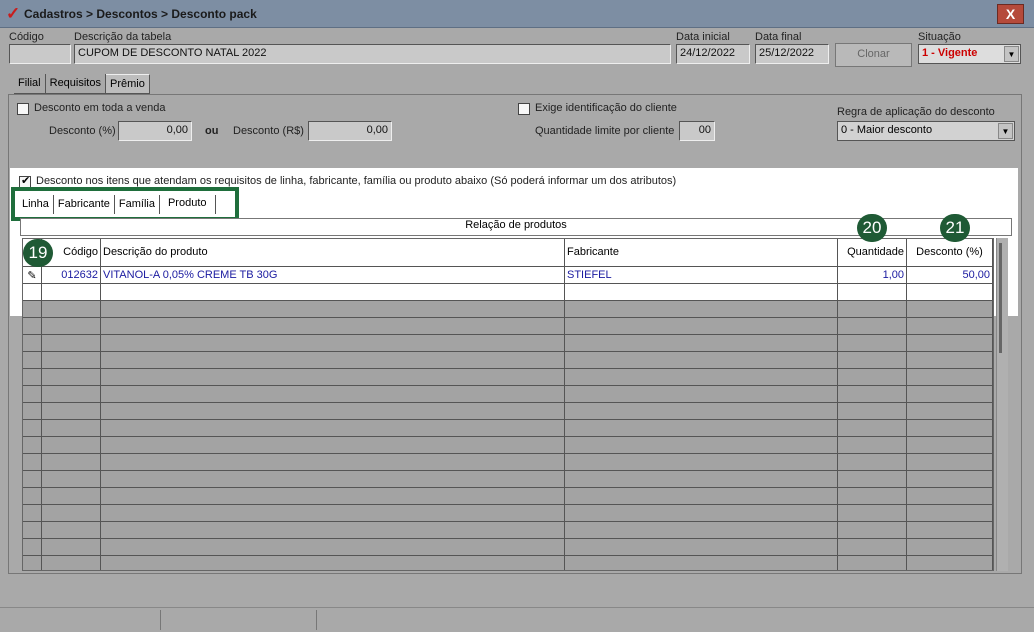 This screenshot has width=1034, height=632. Describe the element at coordinates (605, 131) in the screenshot. I see `qtd-limite-label: Quantidade limite por cliente` at that location.